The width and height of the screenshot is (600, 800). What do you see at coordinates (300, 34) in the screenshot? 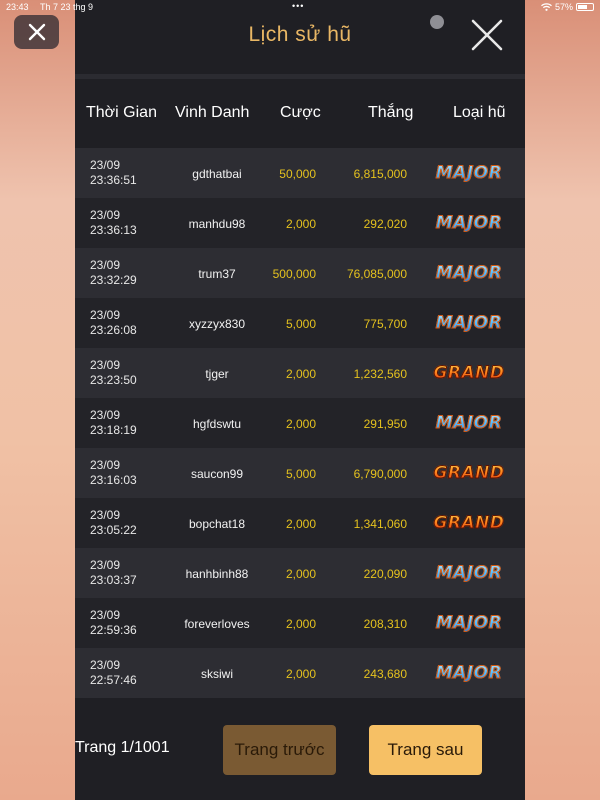
I see `page-title: Lịch sử hũ` at bounding box center [300, 34].